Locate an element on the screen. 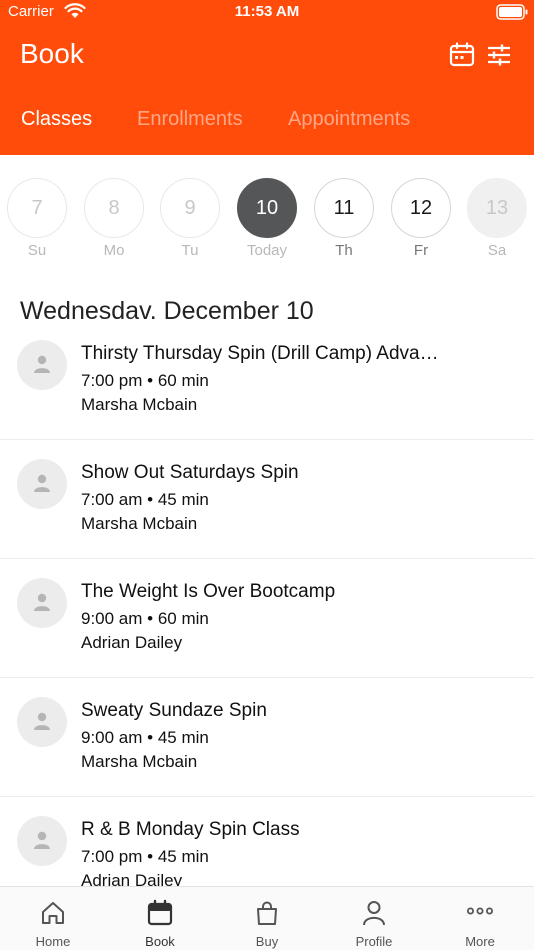 Image resolution: width=534 pixels, height=950 pixels. clock: 11:53 AM is located at coordinates (267, 11).